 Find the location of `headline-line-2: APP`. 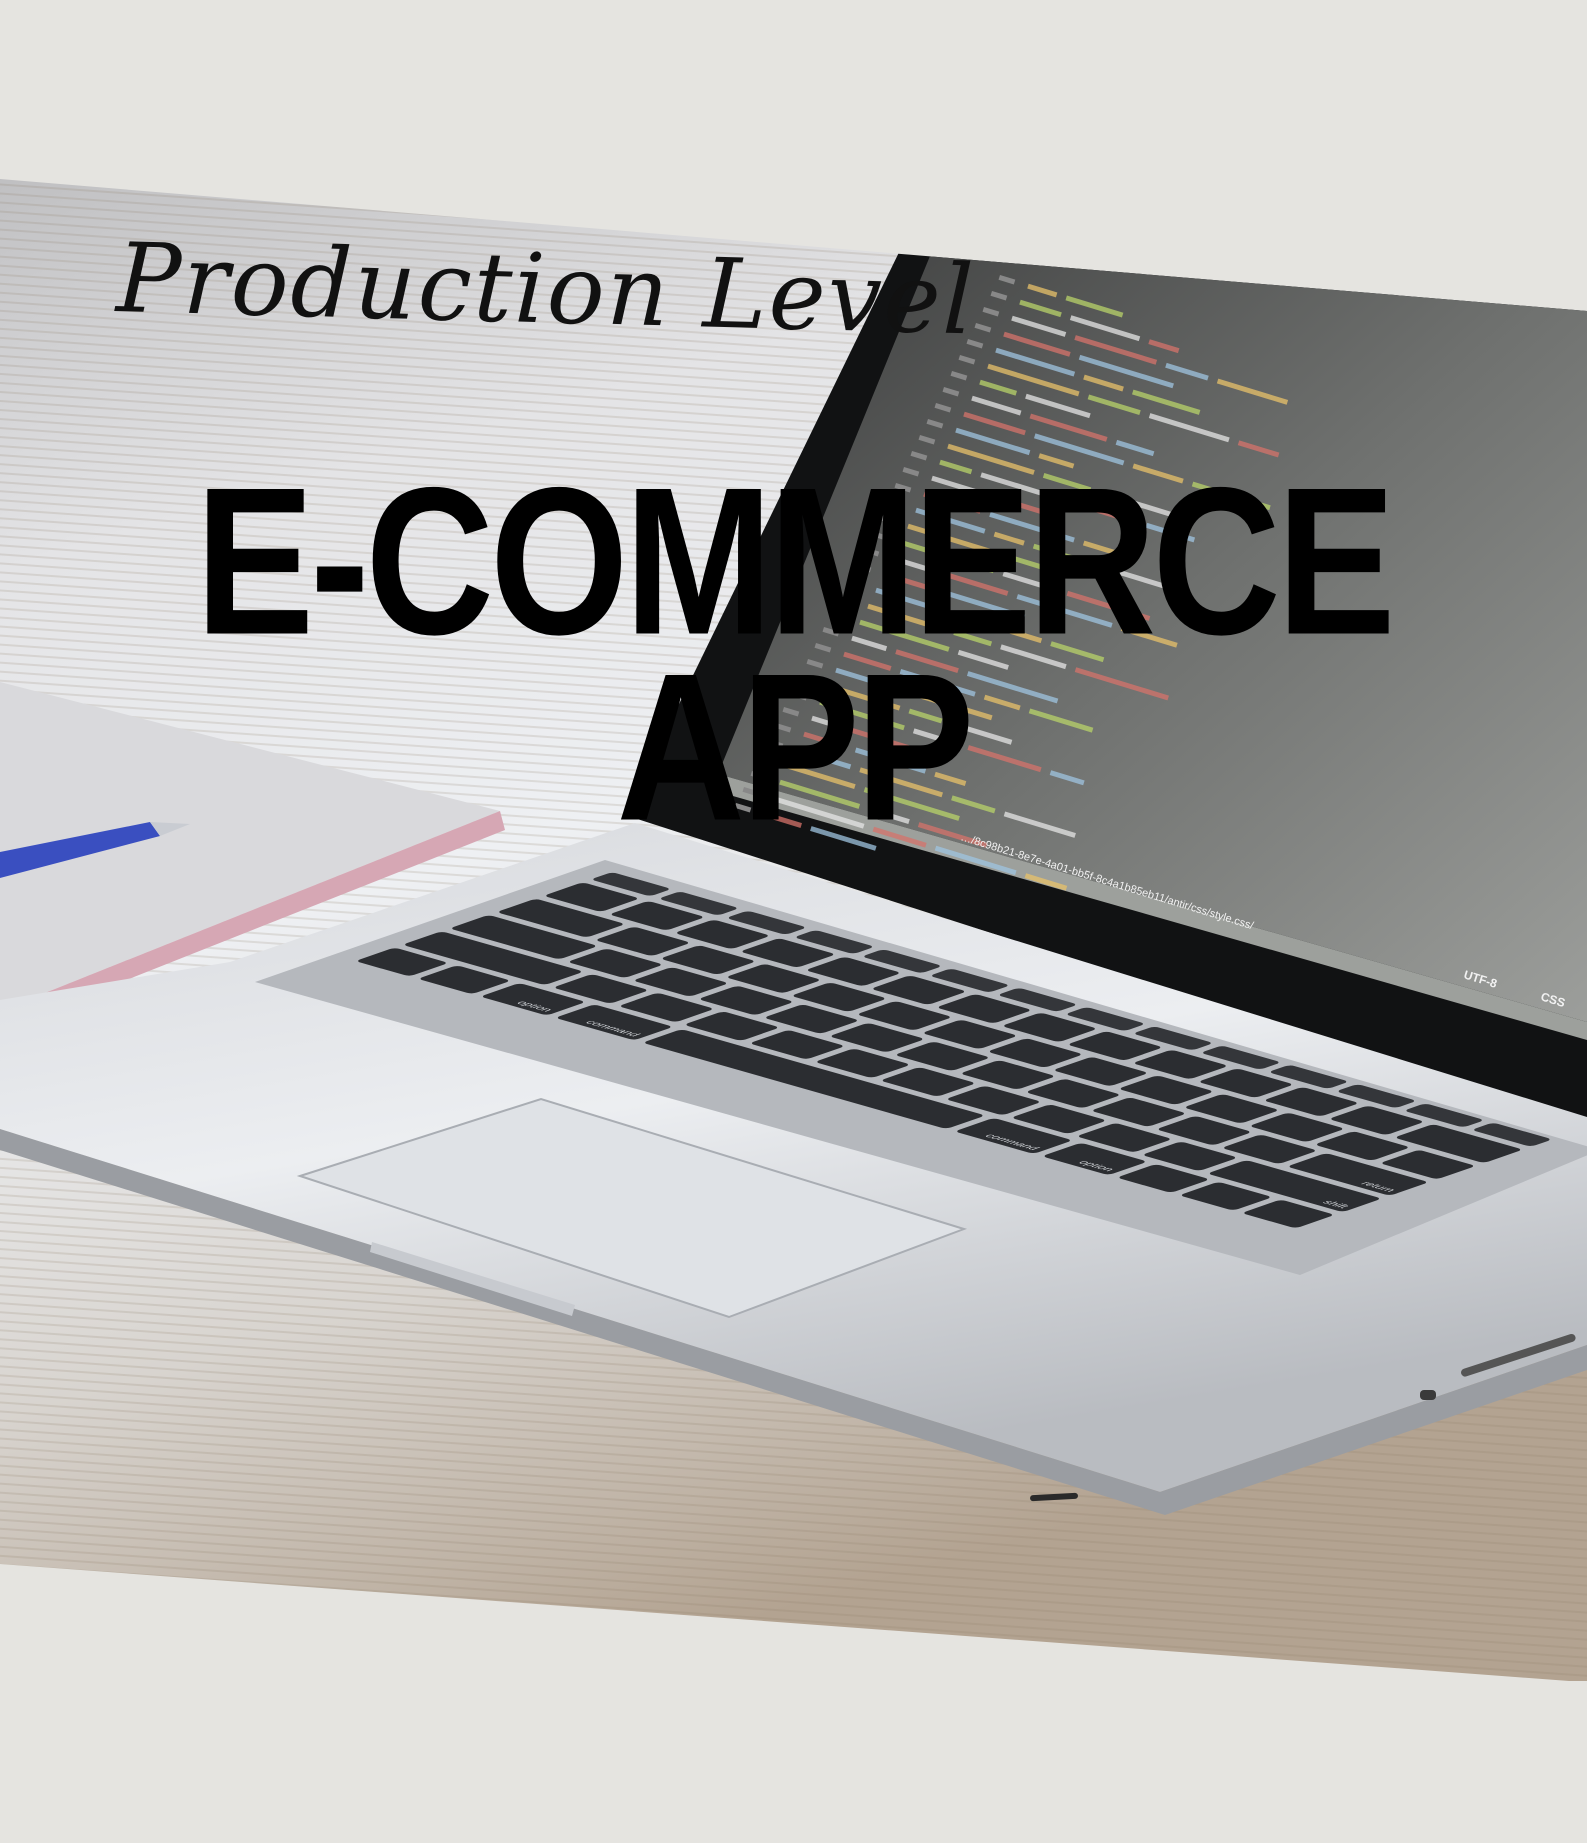

headline-line-2: APP is located at coordinates (795, 747).